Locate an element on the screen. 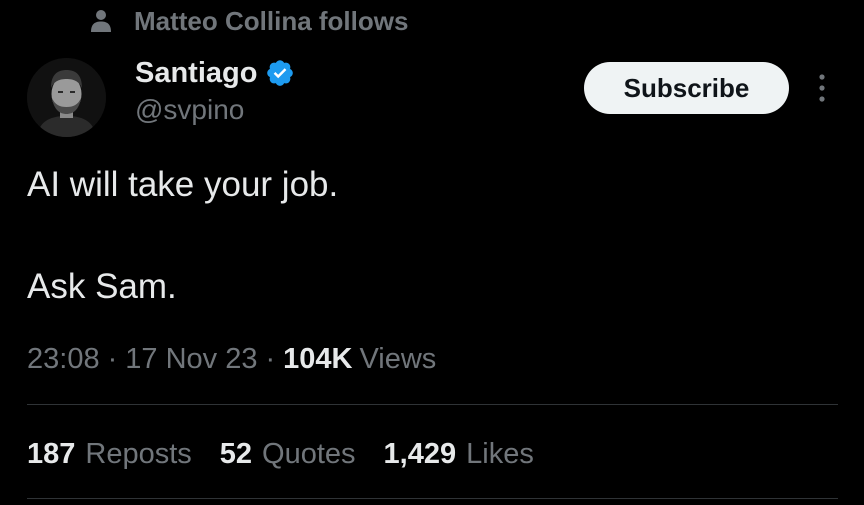 This screenshot has height=505, width=864. tweet-time: 23:08 is located at coordinates (63, 359).